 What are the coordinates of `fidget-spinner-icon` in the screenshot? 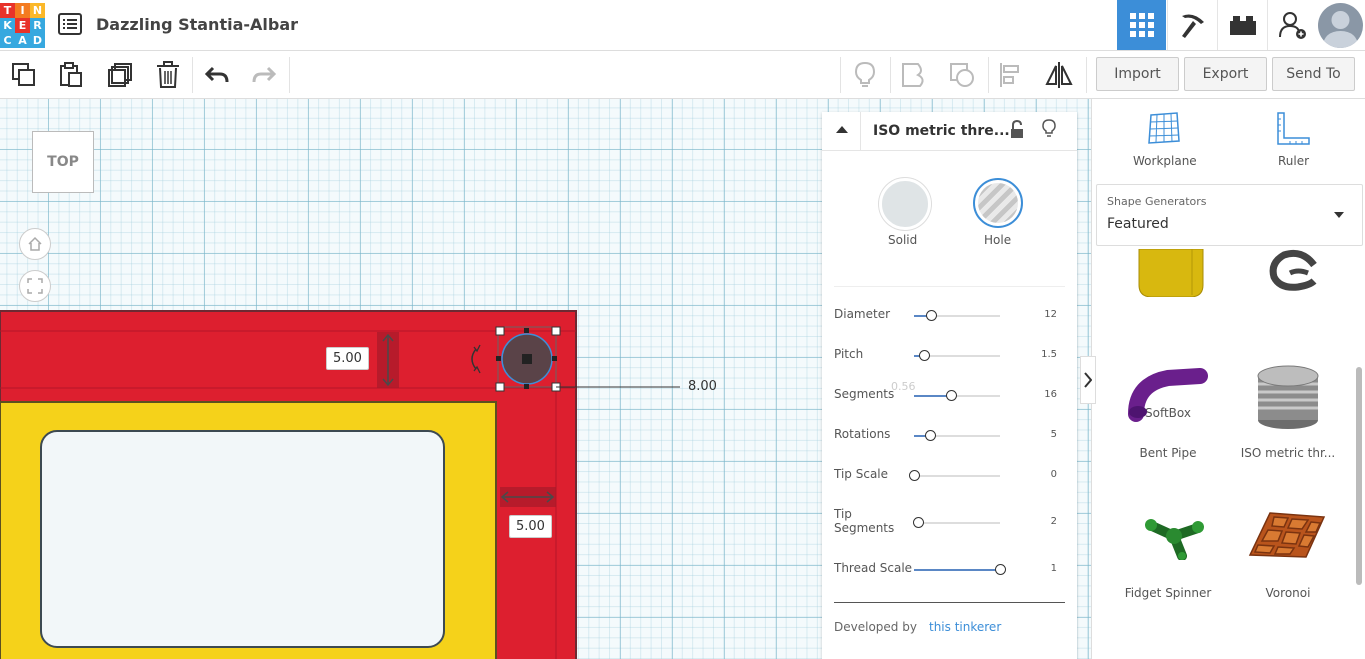 It's located at (1174, 540).